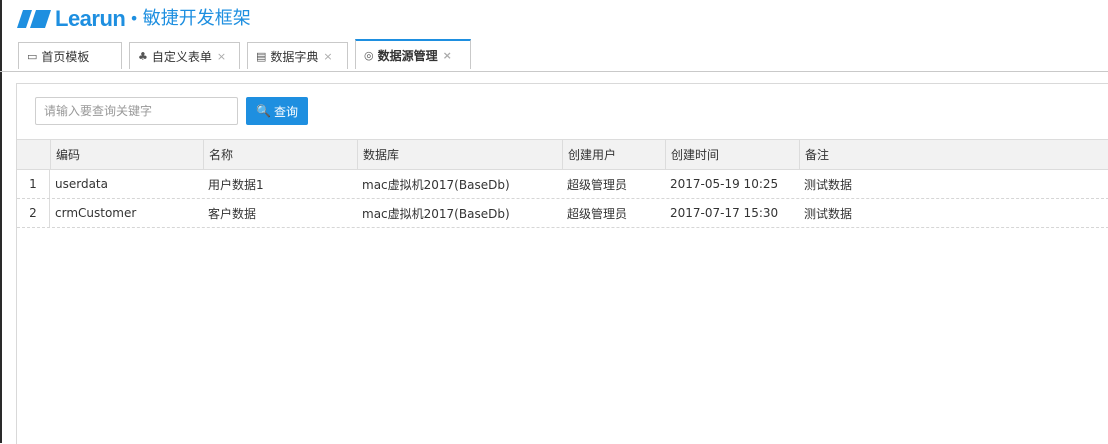  Describe the element at coordinates (369, 55) in the screenshot. I see `database-icon: ◎` at that location.